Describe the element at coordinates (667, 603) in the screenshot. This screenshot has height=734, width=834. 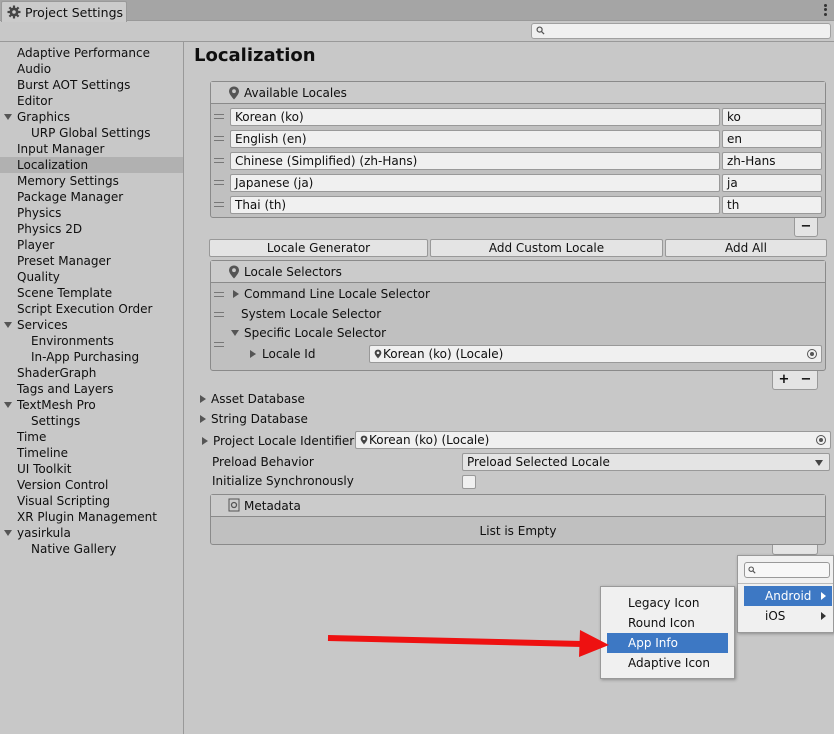
I see `menu-item-legacy-icon: Legacy Icon` at that location.